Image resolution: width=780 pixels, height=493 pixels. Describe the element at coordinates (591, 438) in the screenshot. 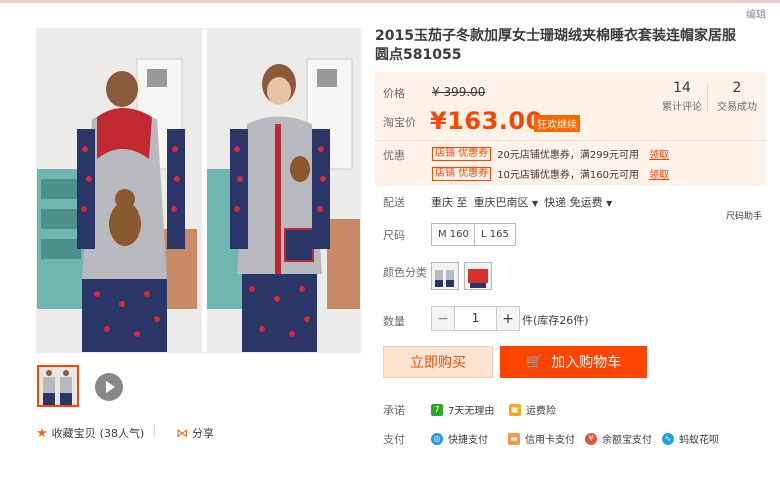

I see `yuebao-icon: ¥` at that location.